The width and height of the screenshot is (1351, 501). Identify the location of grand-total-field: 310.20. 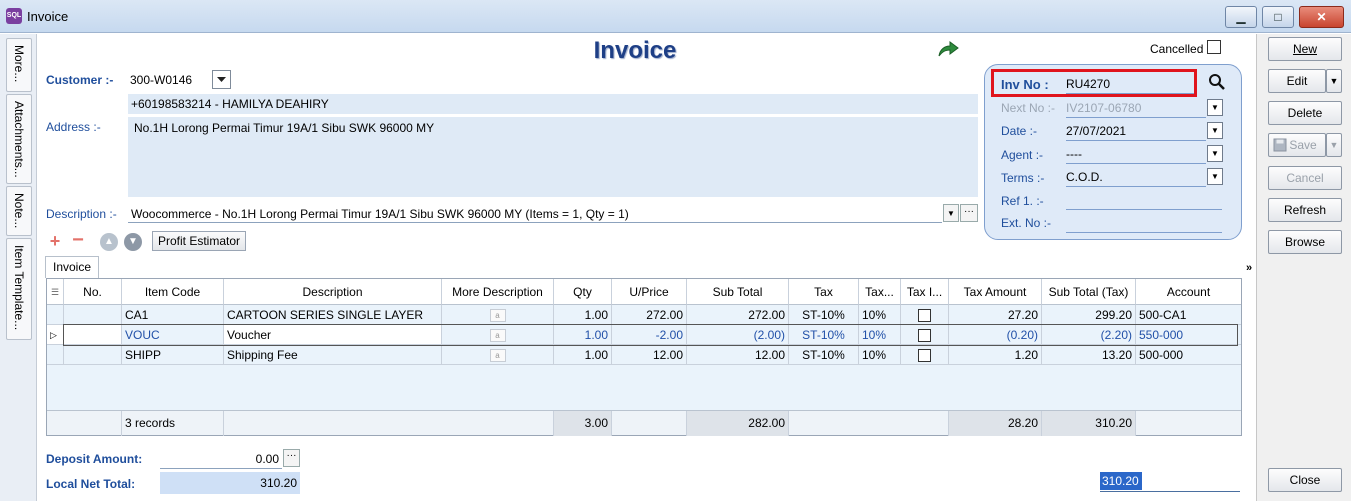
(1121, 481).